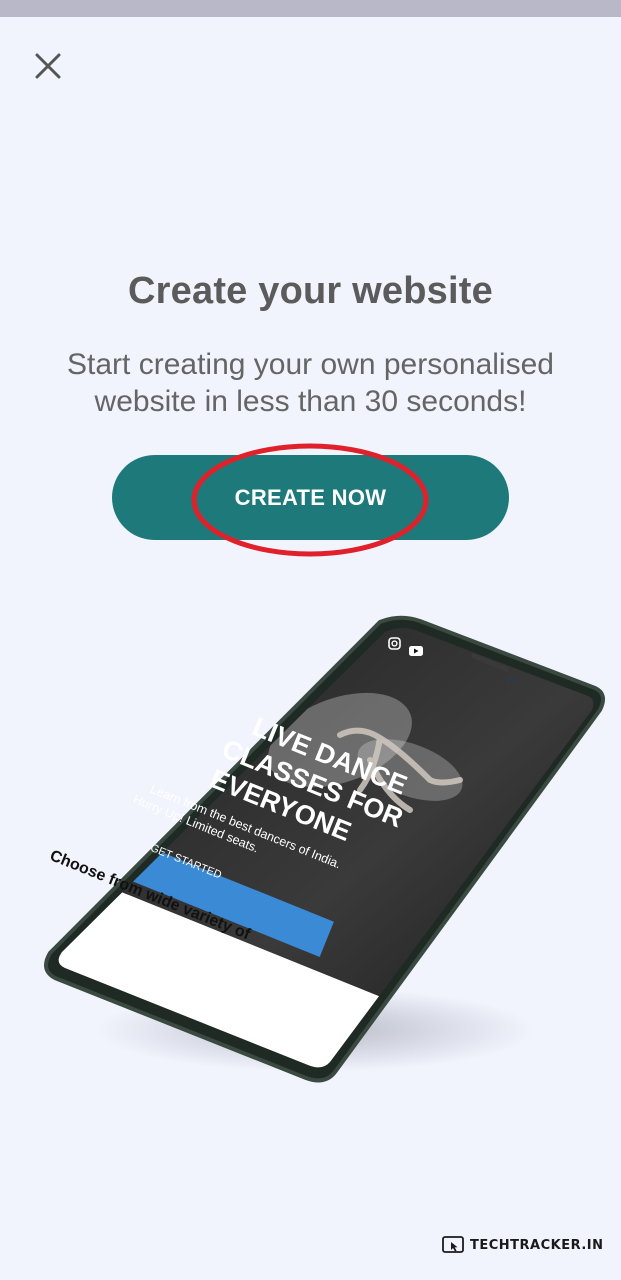  I want to click on page-title: Create your website, so click(310, 291).